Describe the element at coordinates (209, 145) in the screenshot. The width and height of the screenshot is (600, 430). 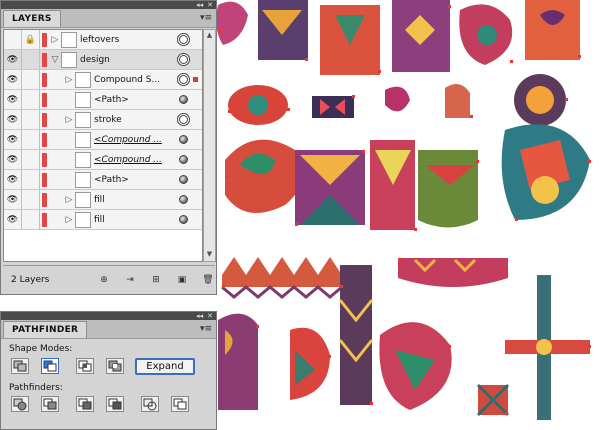
I see `layers-scrollbar: ▲ ▼` at that location.